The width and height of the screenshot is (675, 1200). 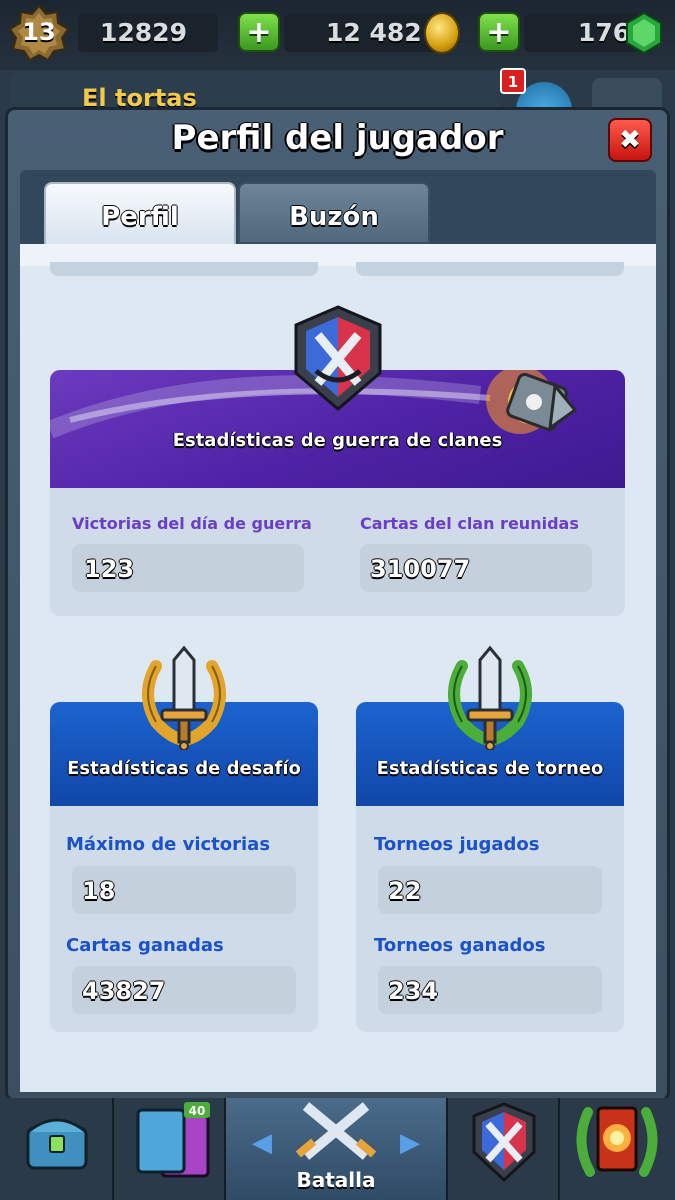 What do you see at coordinates (197, 1111) in the screenshot?
I see `cards-badge: 40` at bounding box center [197, 1111].